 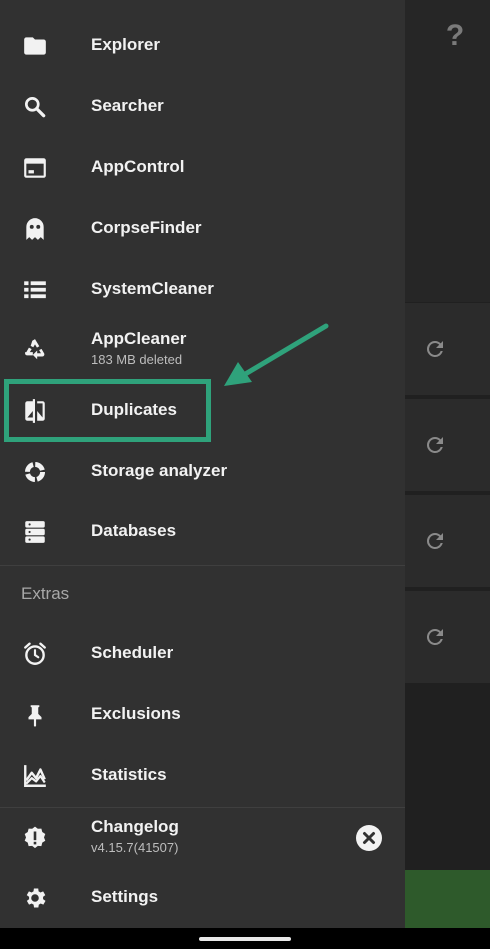 I want to click on version-text: v4.15.7(41507), so click(x=135, y=847).